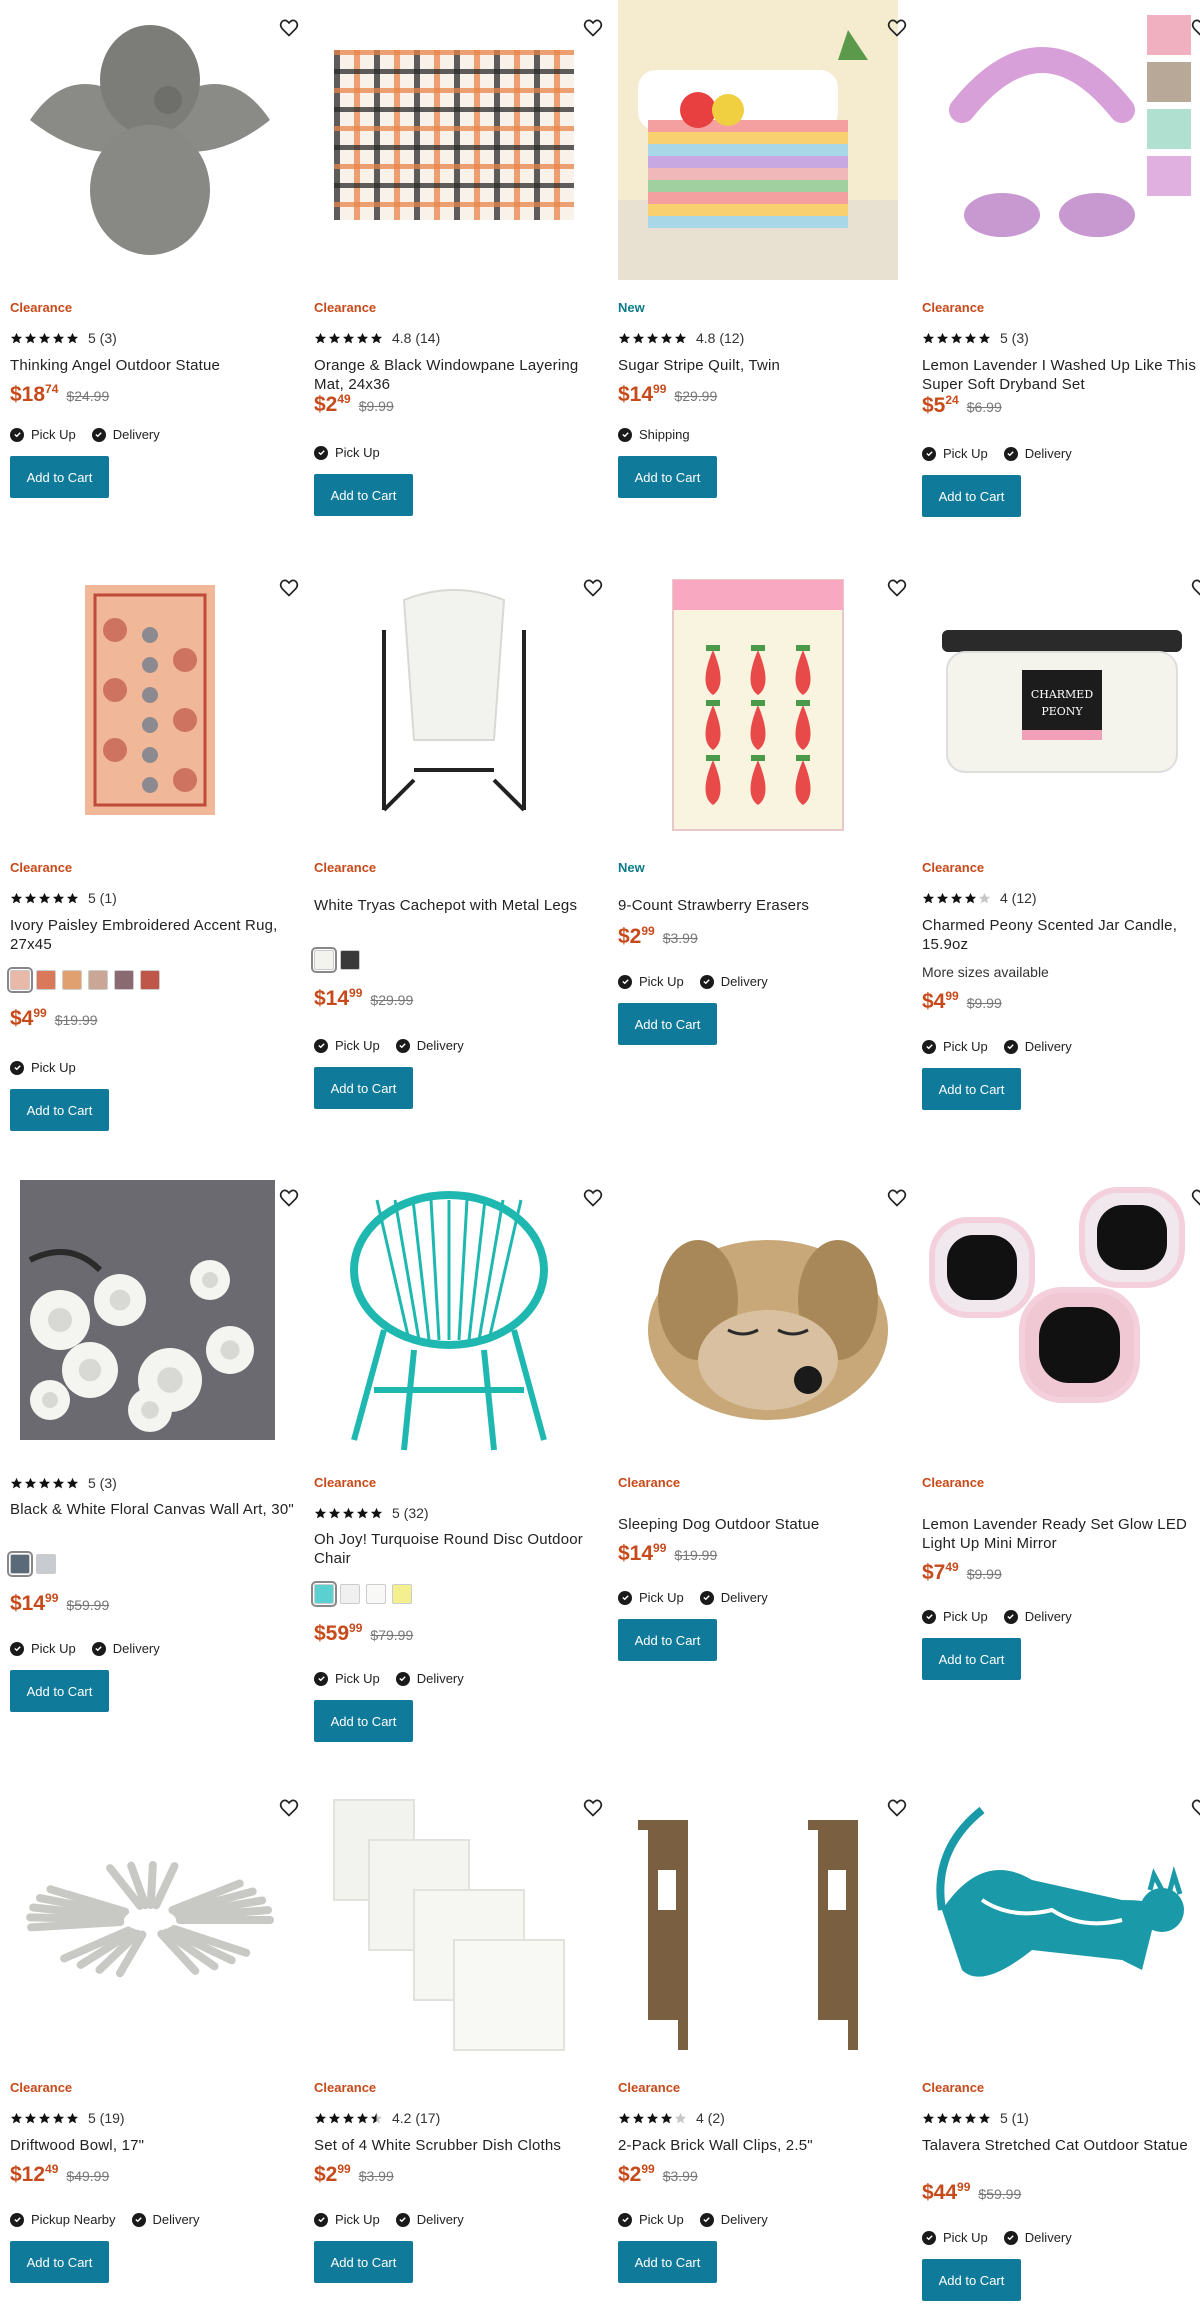  I want to click on product-rating: 4 (12), so click(979, 898).